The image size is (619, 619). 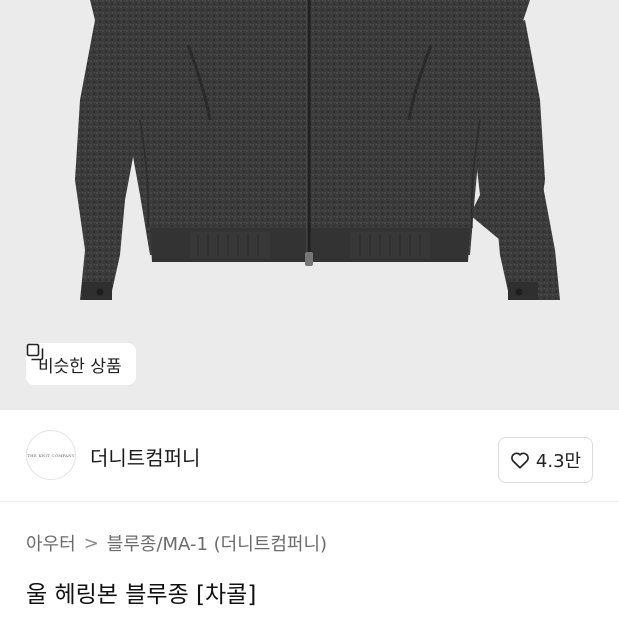 I want to click on brand-logo-text: THE KNIT COMPANY, so click(x=51, y=455).